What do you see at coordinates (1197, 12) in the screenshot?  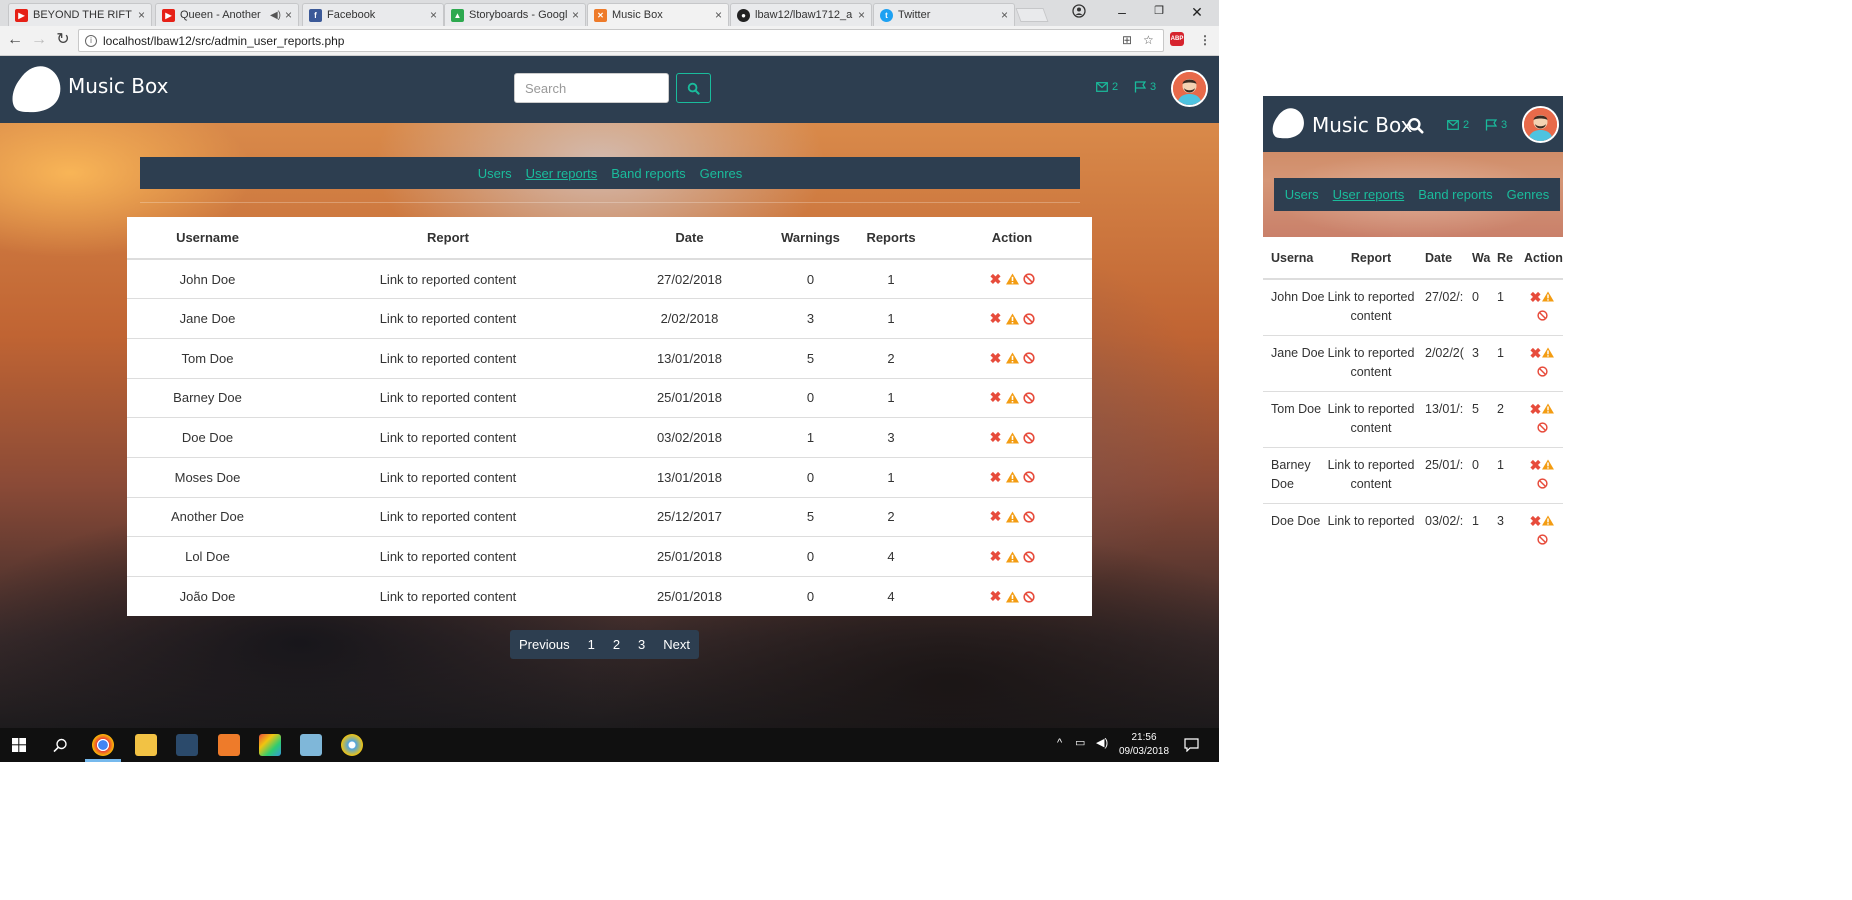 I see `close-window-icon: ✕` at bounding box center [1197, 12].